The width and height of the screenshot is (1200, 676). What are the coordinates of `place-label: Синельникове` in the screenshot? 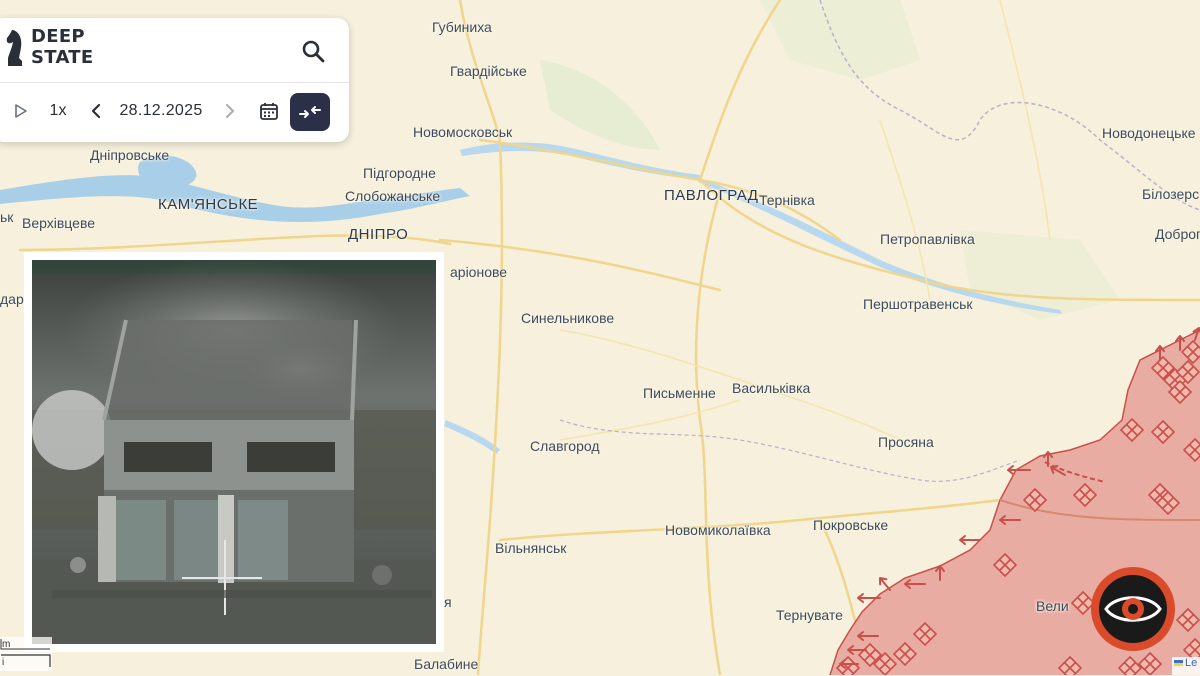 It's located at (568, 318).